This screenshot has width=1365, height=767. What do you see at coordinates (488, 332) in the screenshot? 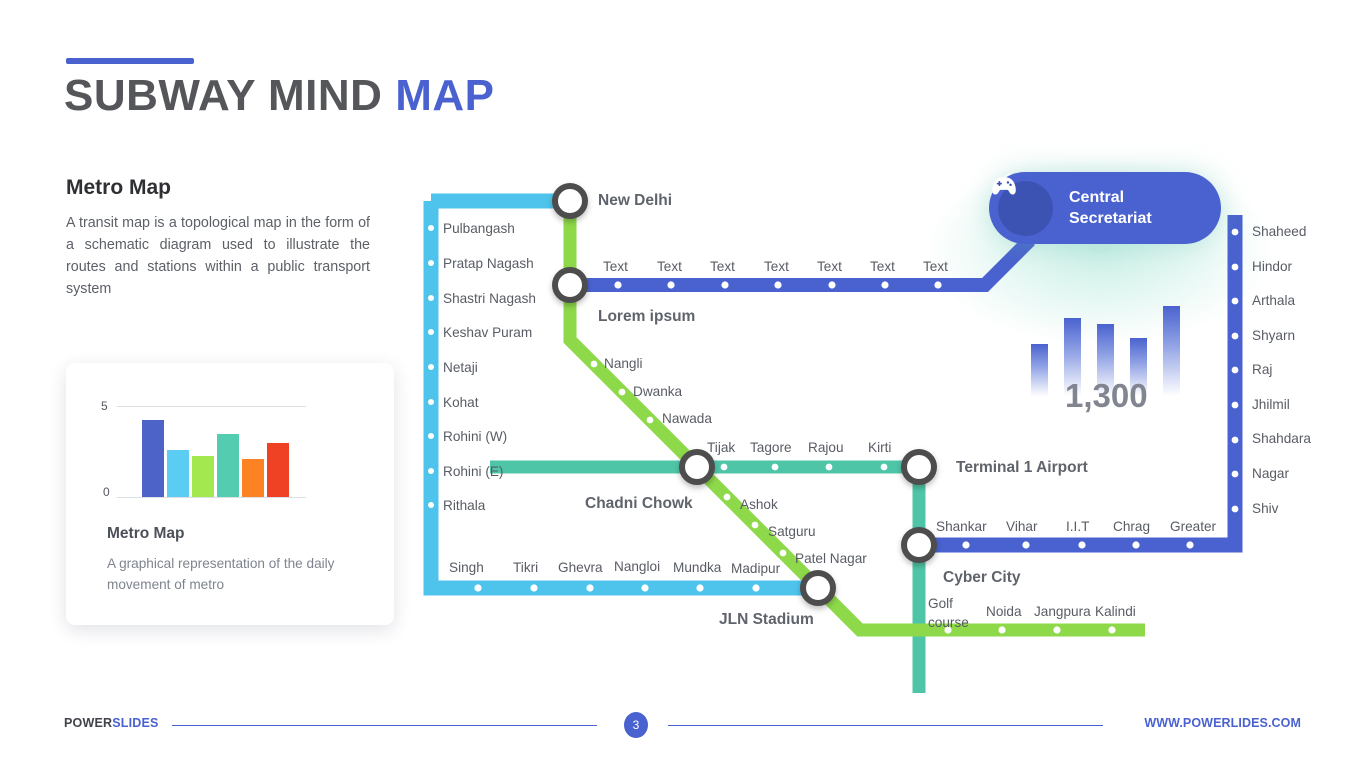
I see `station-label-keshav-puram: Keshav Puram` at bounding box center [488, 332].